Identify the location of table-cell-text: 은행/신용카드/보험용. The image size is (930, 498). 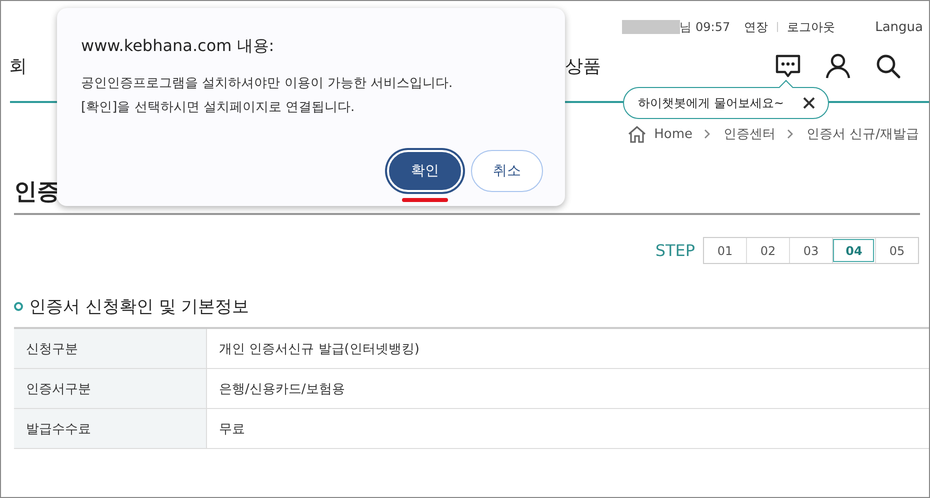
(281, 389).